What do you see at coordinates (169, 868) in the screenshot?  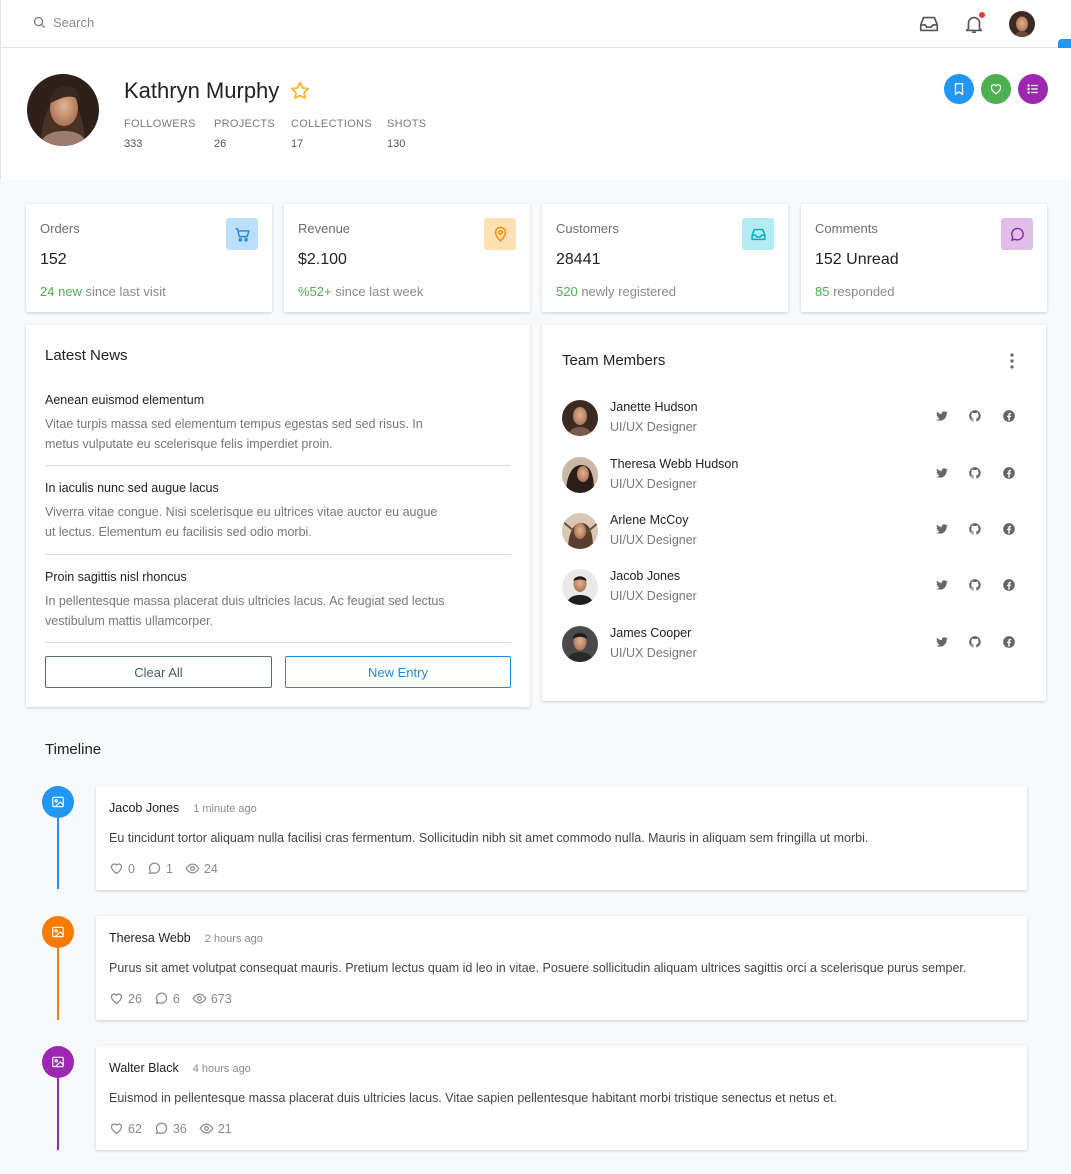 I see `comments-count: 1` at bounding box center [169, 868].